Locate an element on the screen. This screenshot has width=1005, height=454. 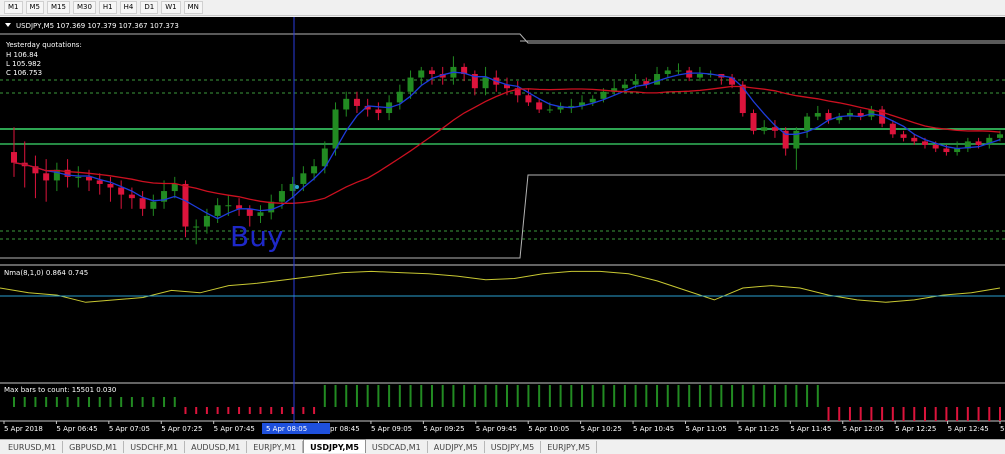
channel-upper-line is located at coordinates (502, 38).